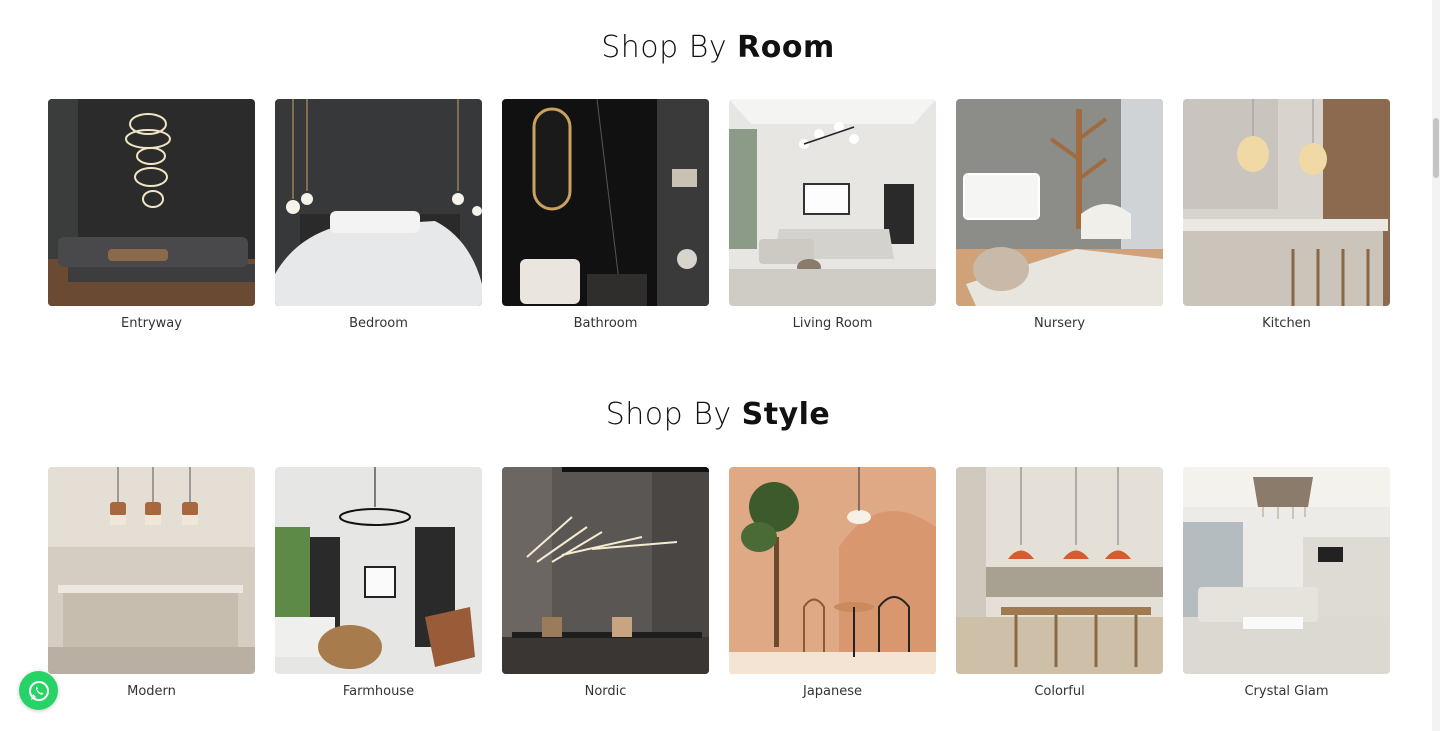  I want to click on room-image-bedroom, so click(378, 202).